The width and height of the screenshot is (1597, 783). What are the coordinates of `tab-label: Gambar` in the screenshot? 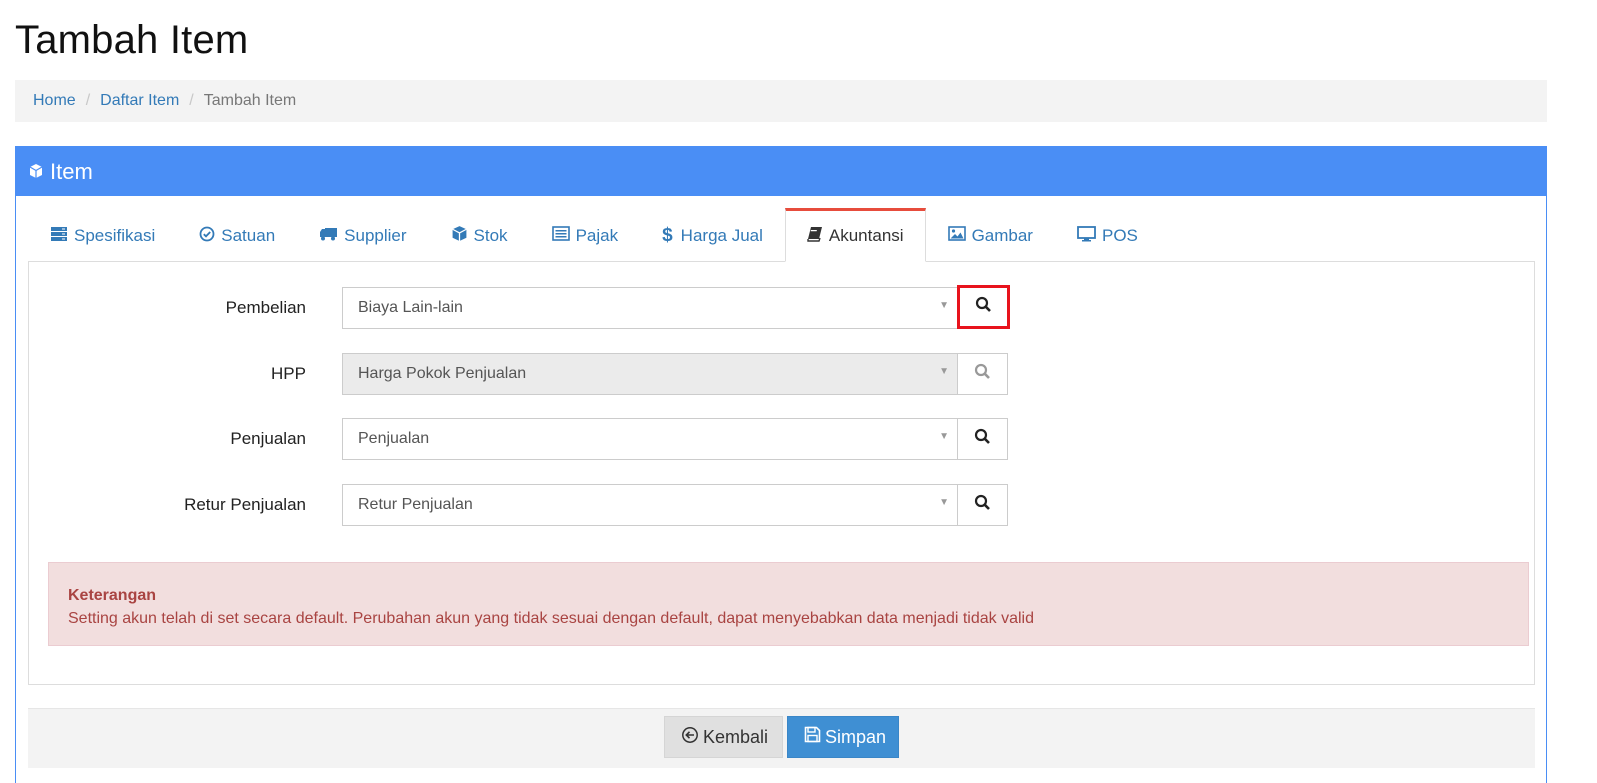 It's located at (1002, 235).